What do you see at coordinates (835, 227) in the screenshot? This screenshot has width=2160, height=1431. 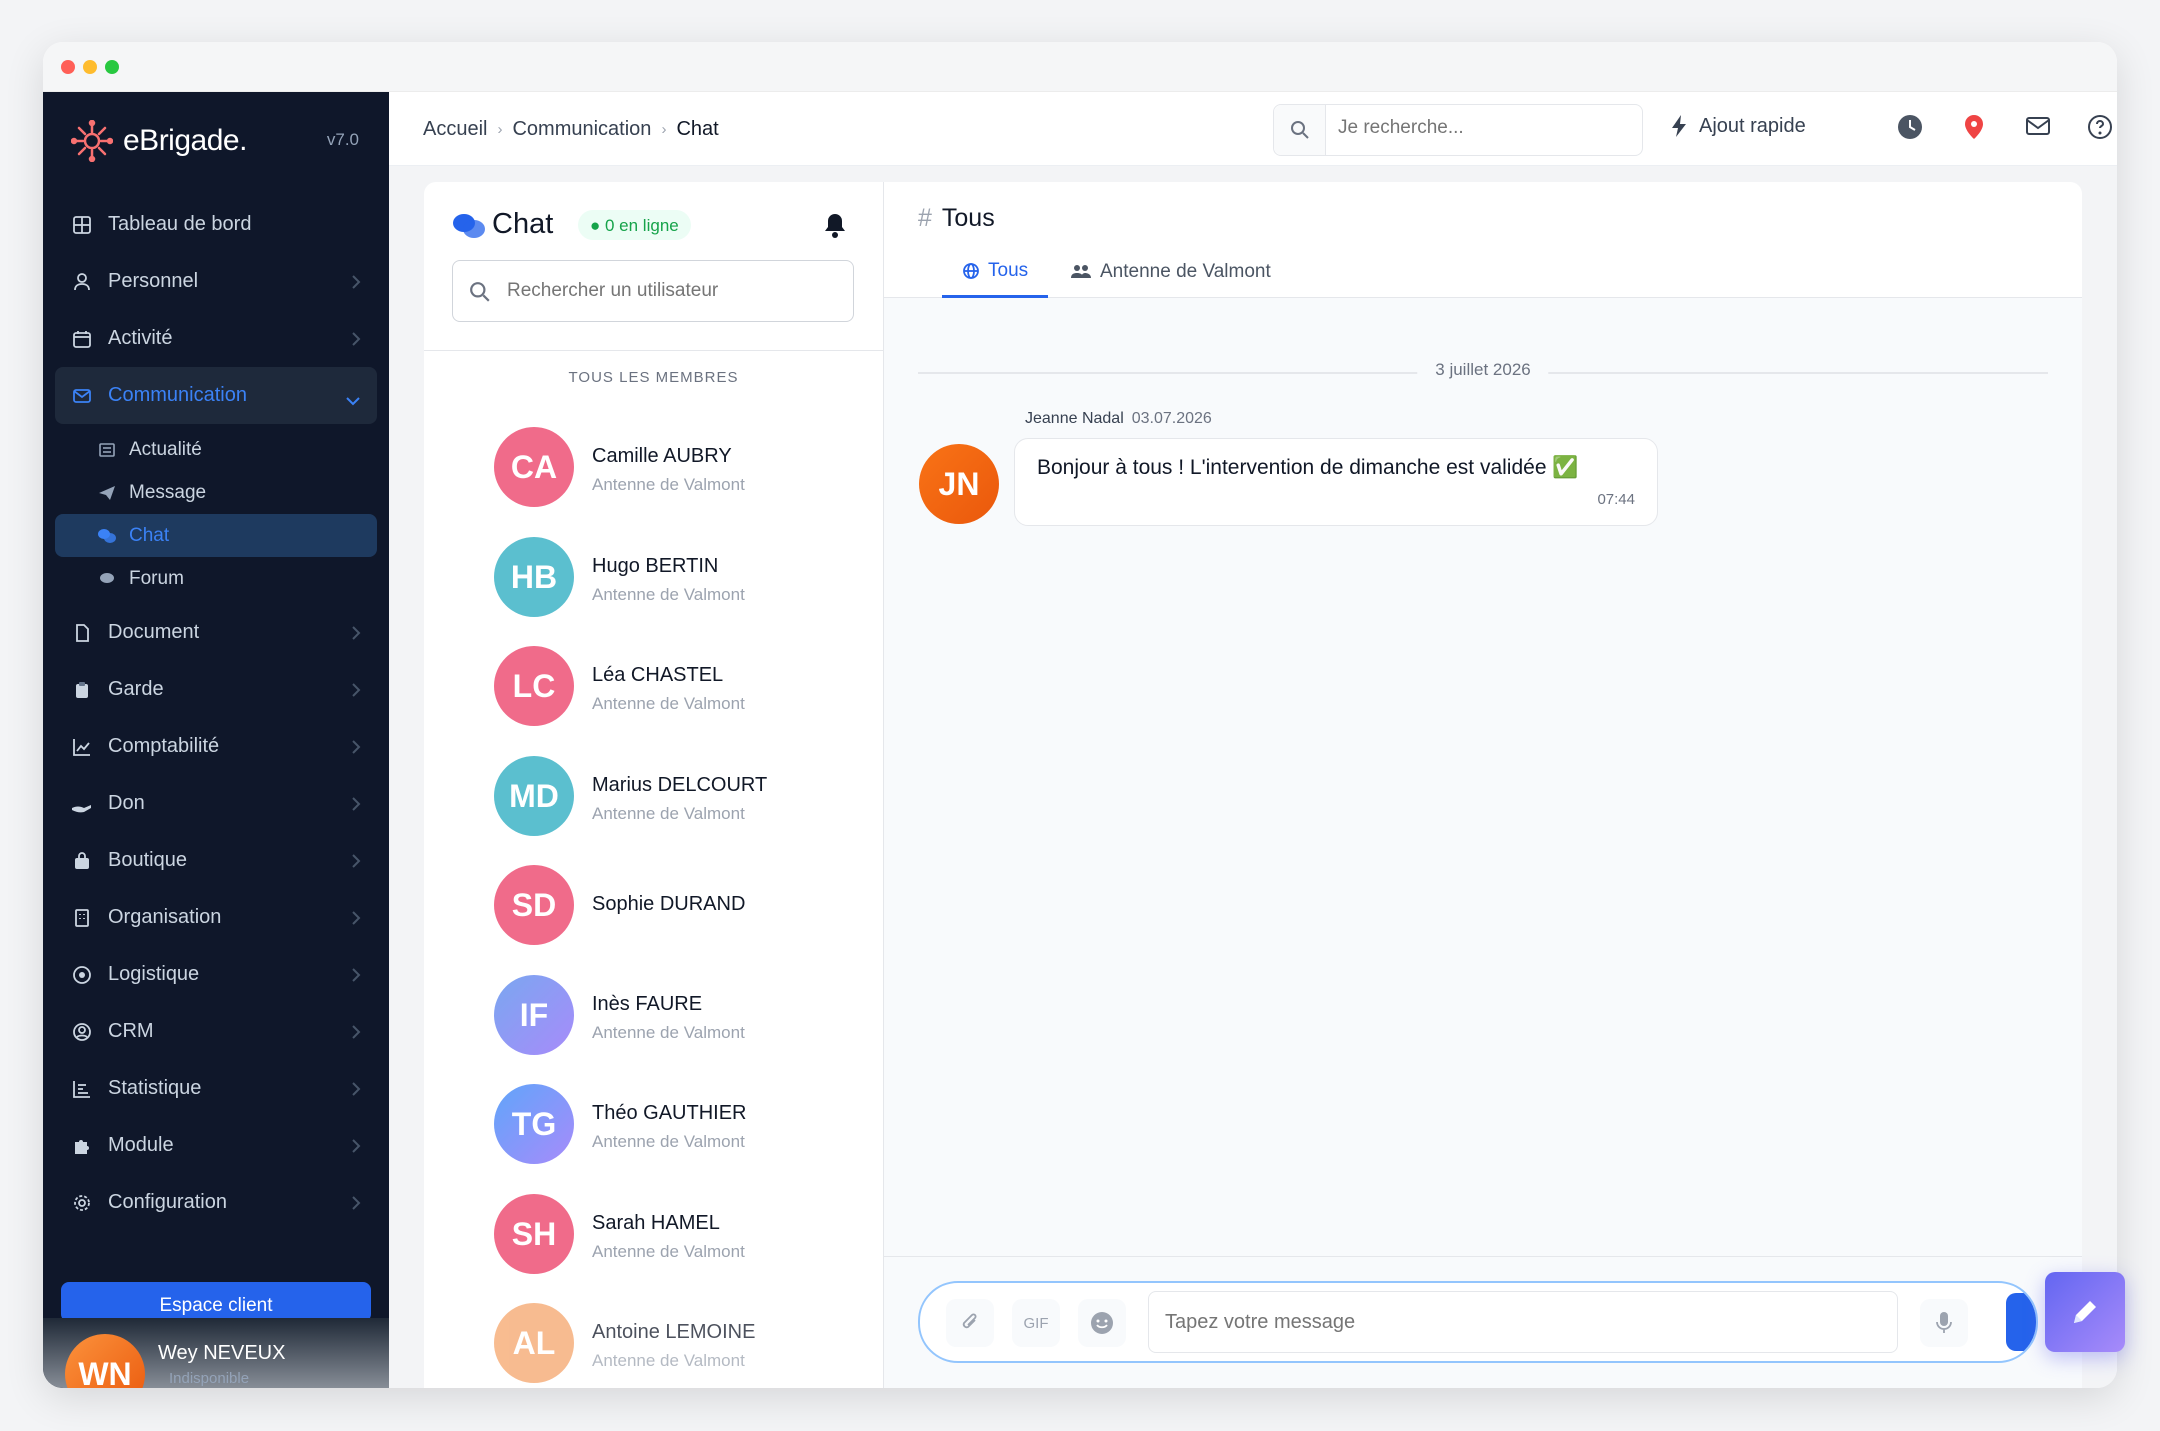 I see `bell-icon` at bounding box center [835, 227].